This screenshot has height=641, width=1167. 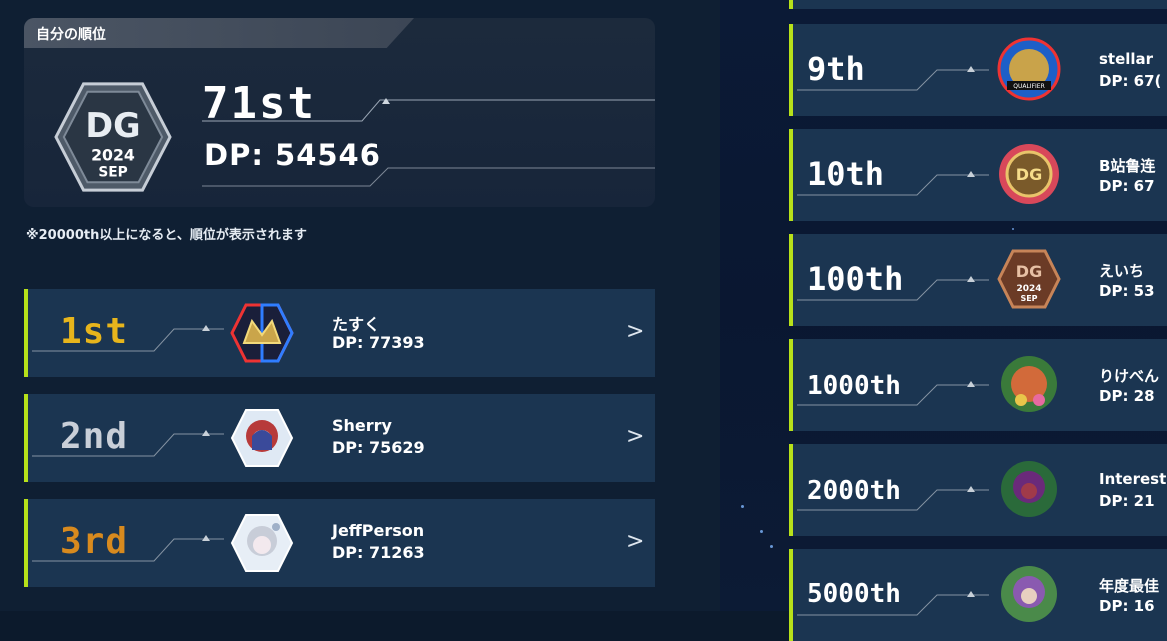 What do you see at coordinates (1029, 86) in the screenshot?
I see `svg-text: QUALIFIER` at bounding box center [1029, 86].